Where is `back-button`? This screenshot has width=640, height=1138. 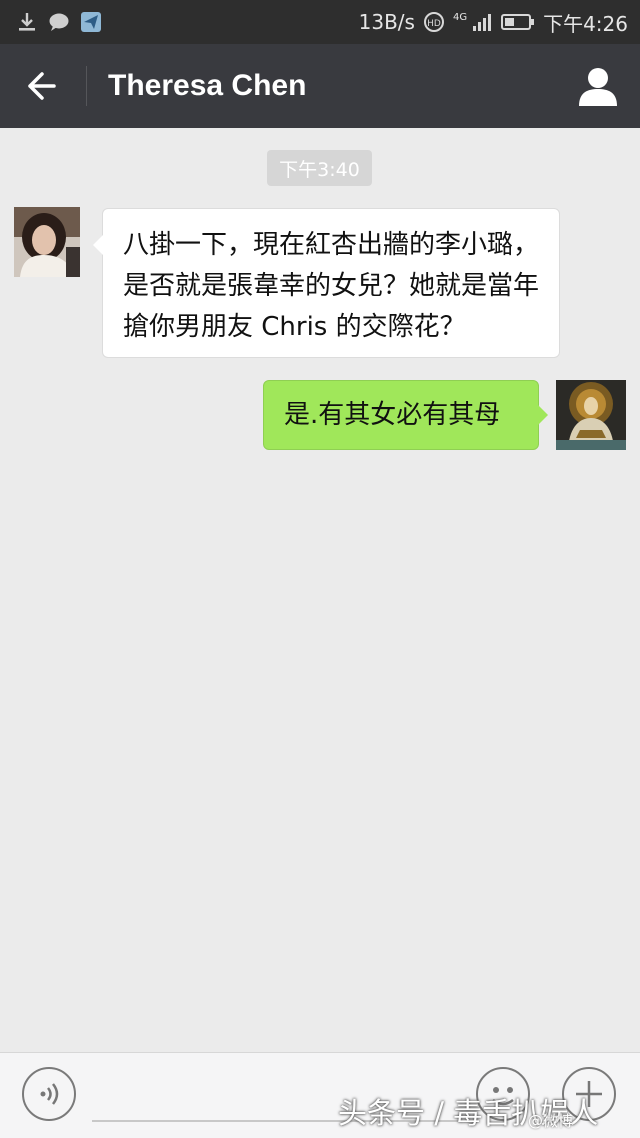
back-button is located at coordinates (43, 86).